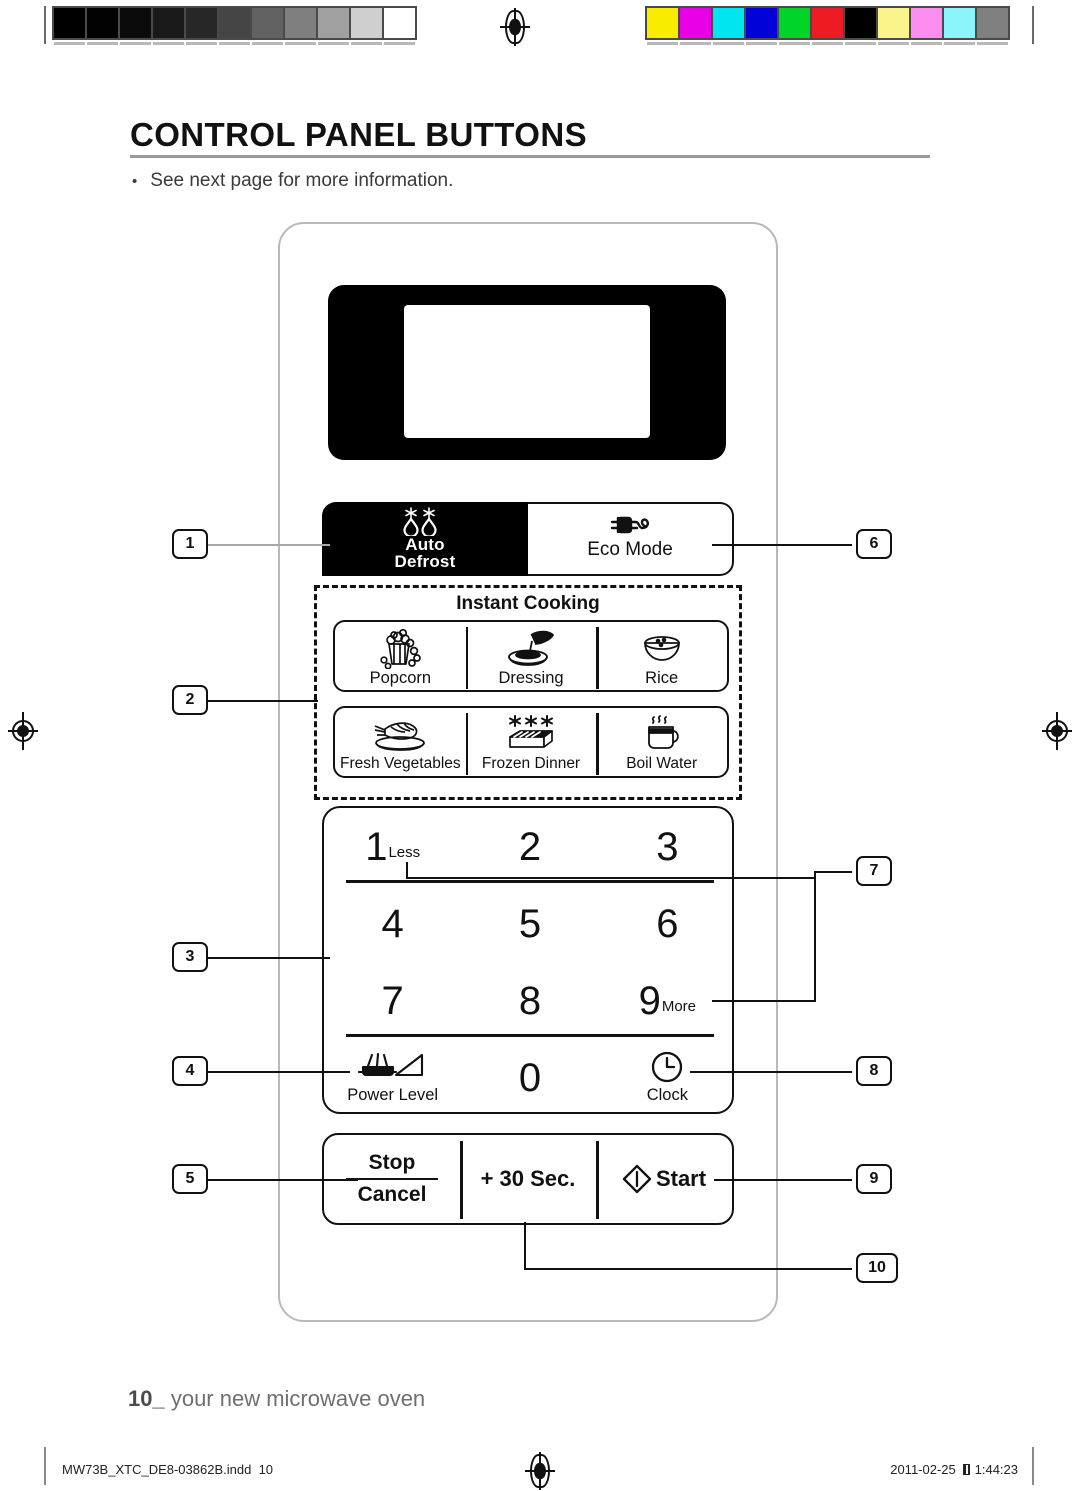  I want to click on rice-button: Rice, so click(661, 656).